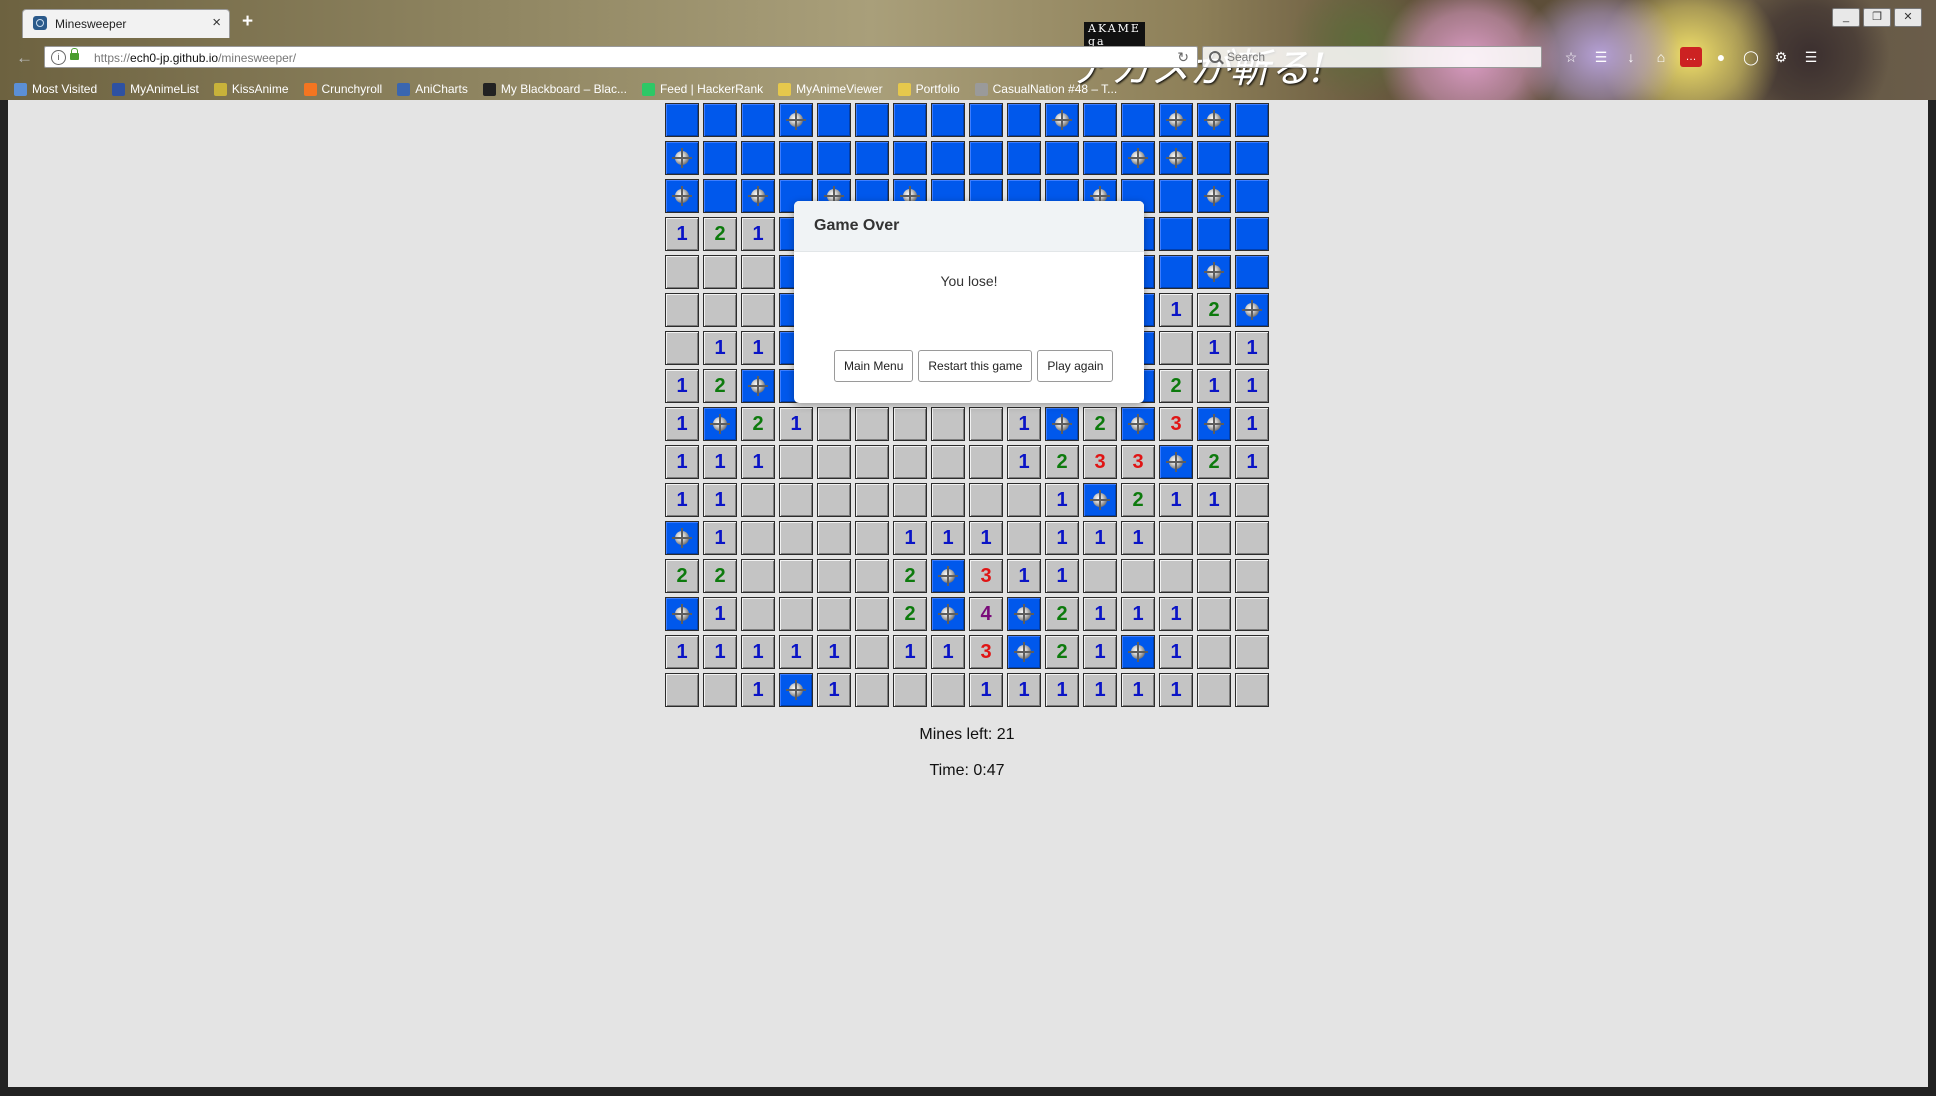 The image size is (1936, 1096). What do you see at coordinates (216, 22) in the screenshot?
I see `tab-close-icon: ×` at bounding box center [216, 22].